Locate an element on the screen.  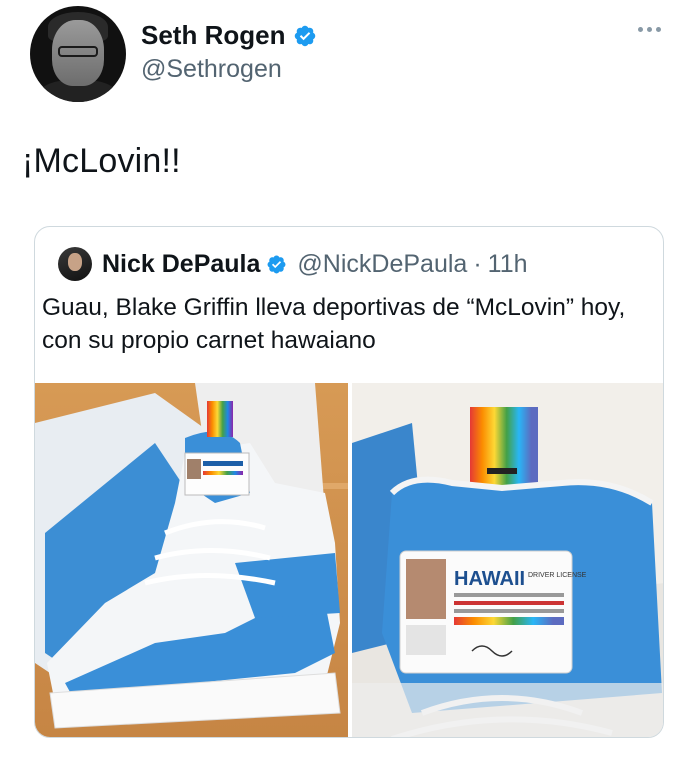
quoted-author-handle: @NickDePaula is located at coordinates (382, 264).